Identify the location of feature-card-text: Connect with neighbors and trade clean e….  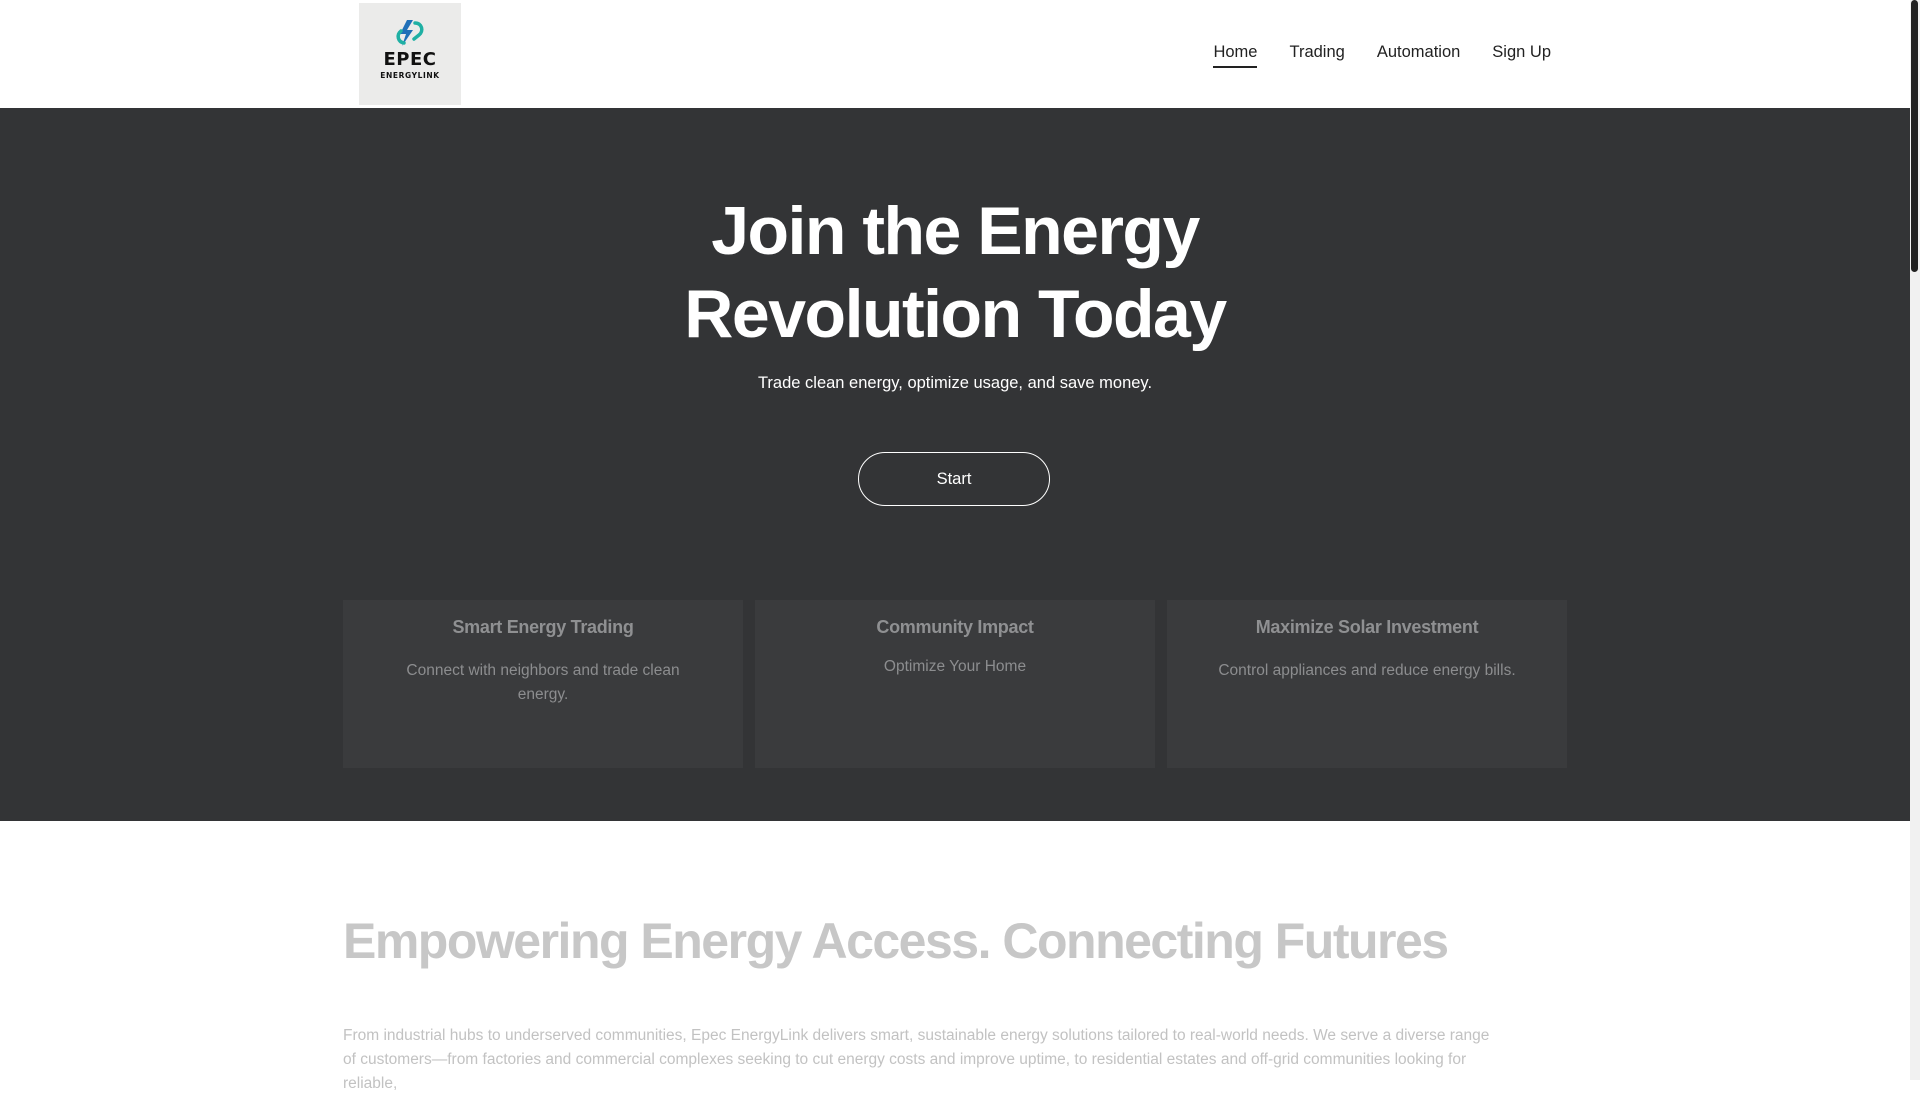
(543, 682).